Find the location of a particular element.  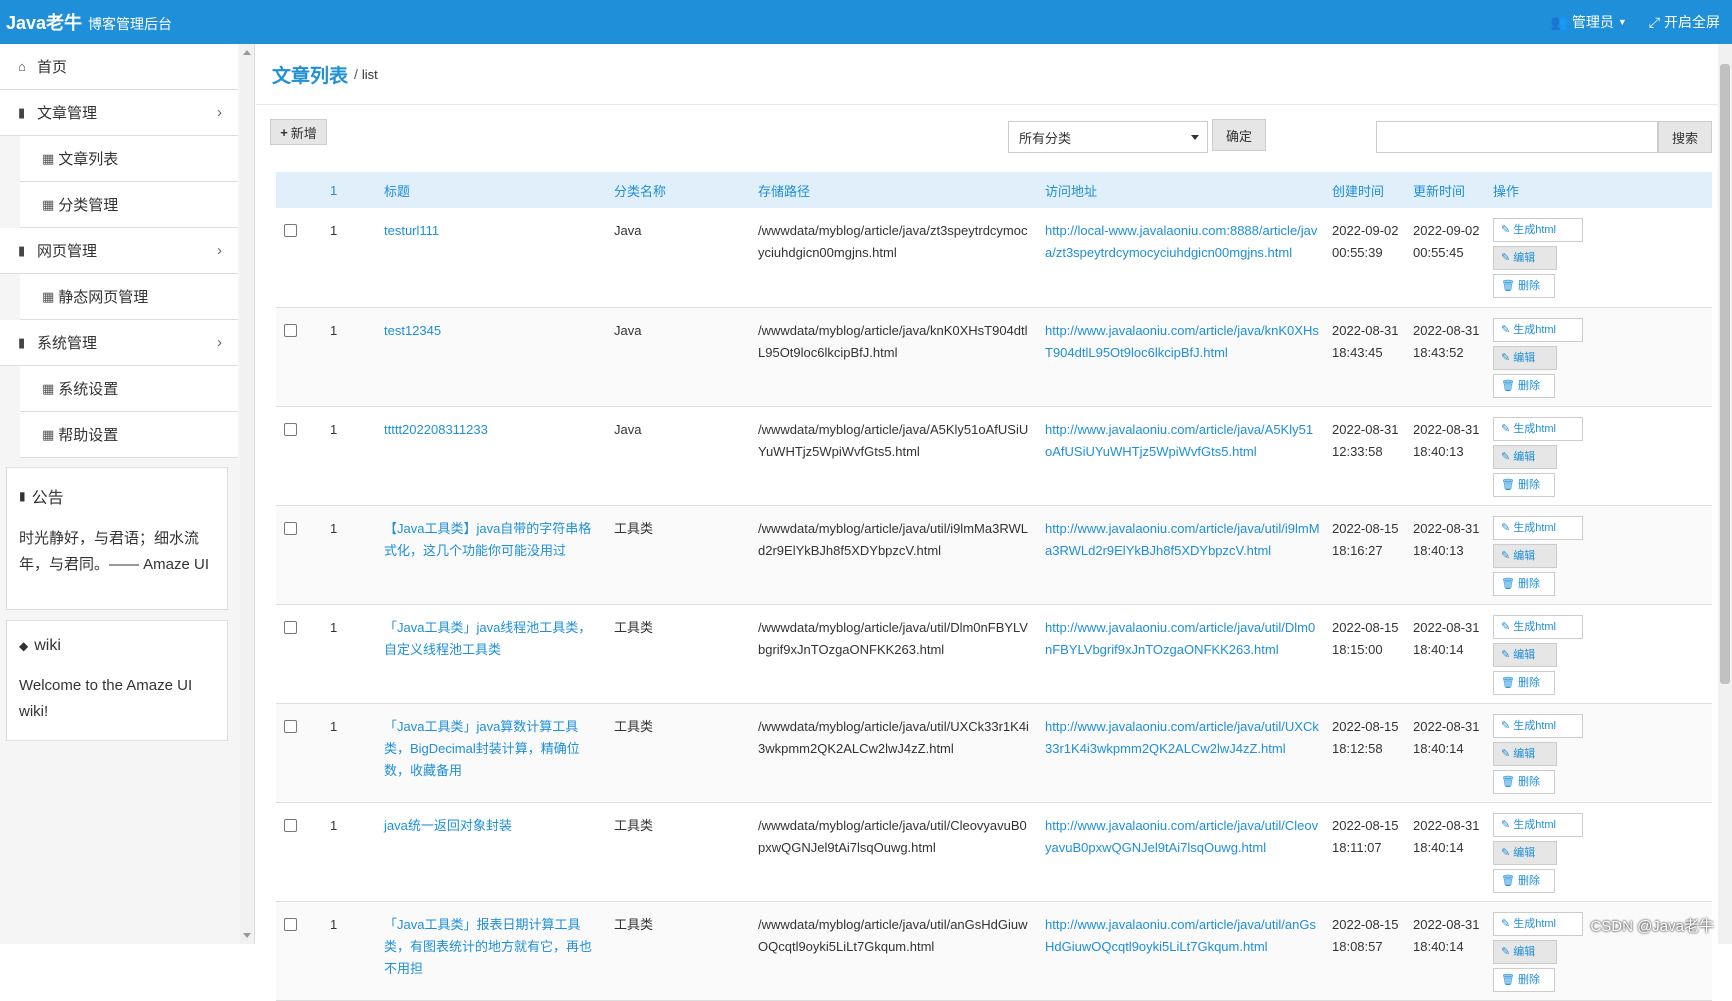

add-button: + 新增 is located at coordinates (298, 132).